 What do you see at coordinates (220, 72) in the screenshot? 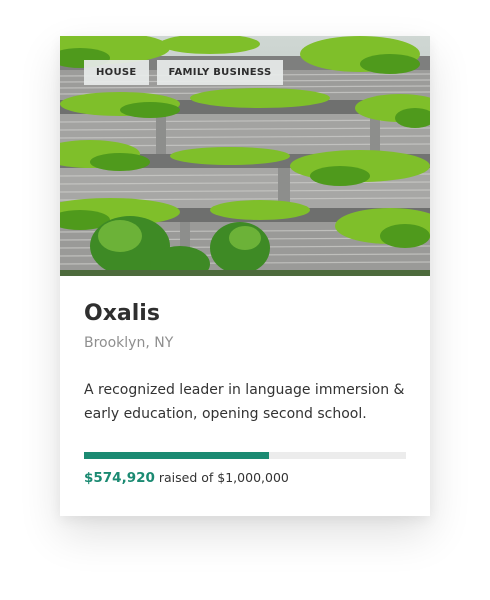
I see `tag-family-business: FAMILY BUSINESS` at bounding box center [220, 72].